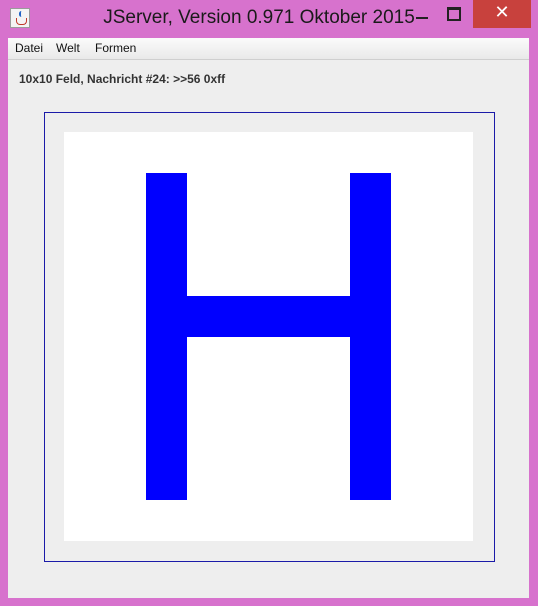 This screenshot has width=538, height=606. What do you see at coordinates (268, 49) in the screenshot?
I see `menu-bar: Datei Welt Formen` at bounding box center [268, 49].